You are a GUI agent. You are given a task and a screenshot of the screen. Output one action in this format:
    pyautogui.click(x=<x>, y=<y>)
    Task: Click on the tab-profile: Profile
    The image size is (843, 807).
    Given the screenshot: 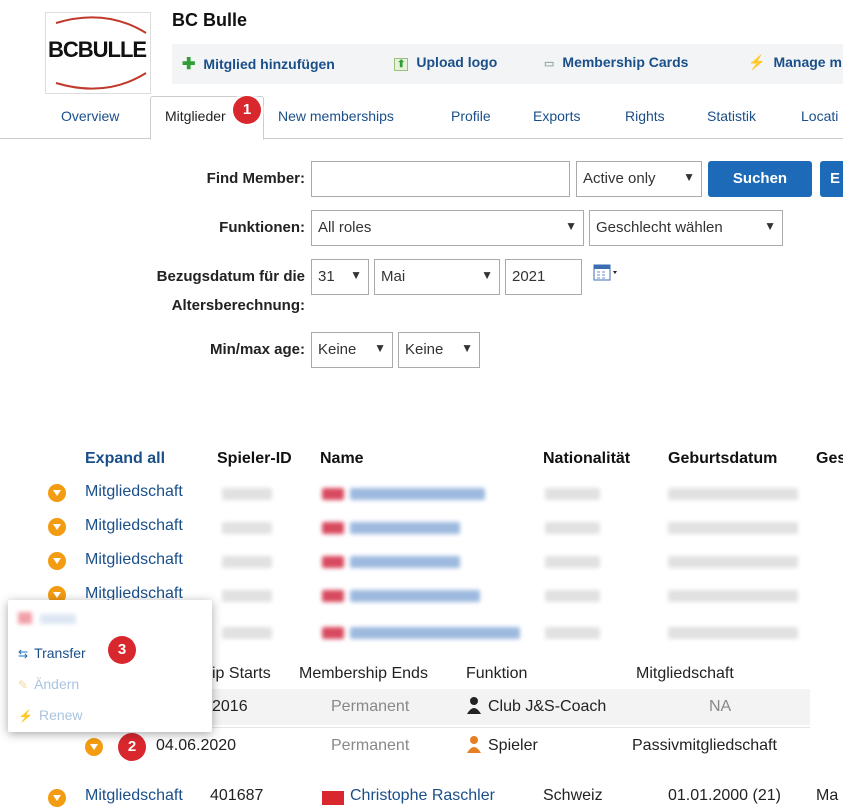 What is the action you would take?
    pyautogui.click(x=471, y=116)
    